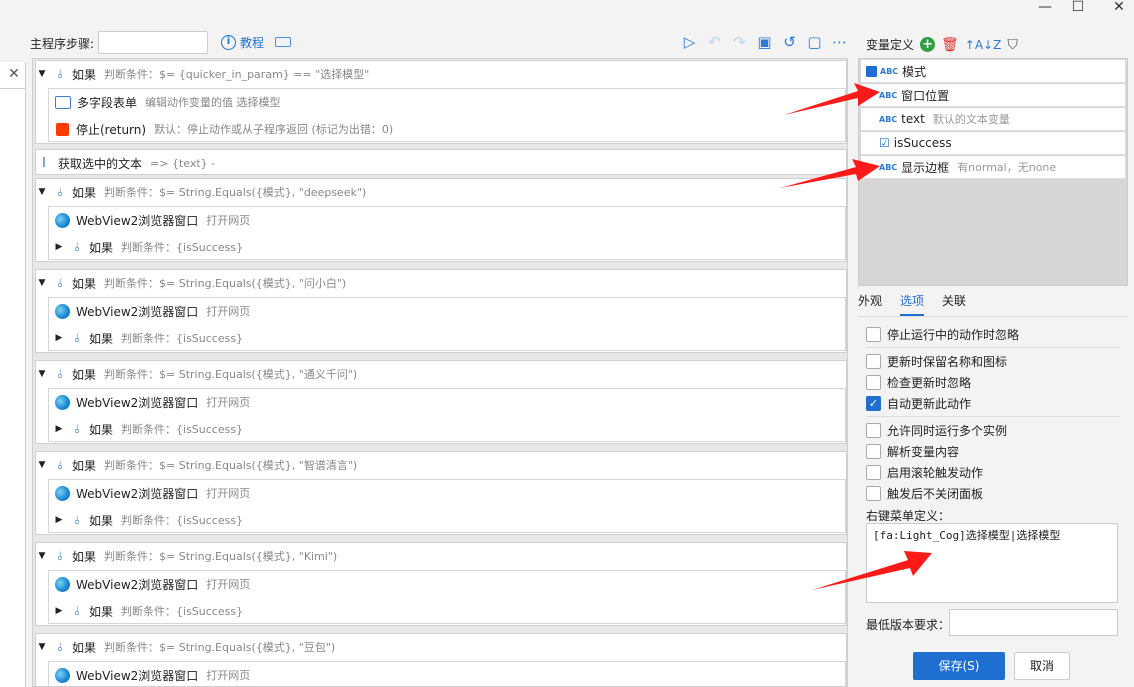 Image resolution: width=1134 pixels, height=687 pixels. Describe the element at coordinates (203, 74) in the screenshot. I see `step-header: ▼ ⫰ 如果 判断条件：$= {quicker_in_param} == "选择模型"` at that location.